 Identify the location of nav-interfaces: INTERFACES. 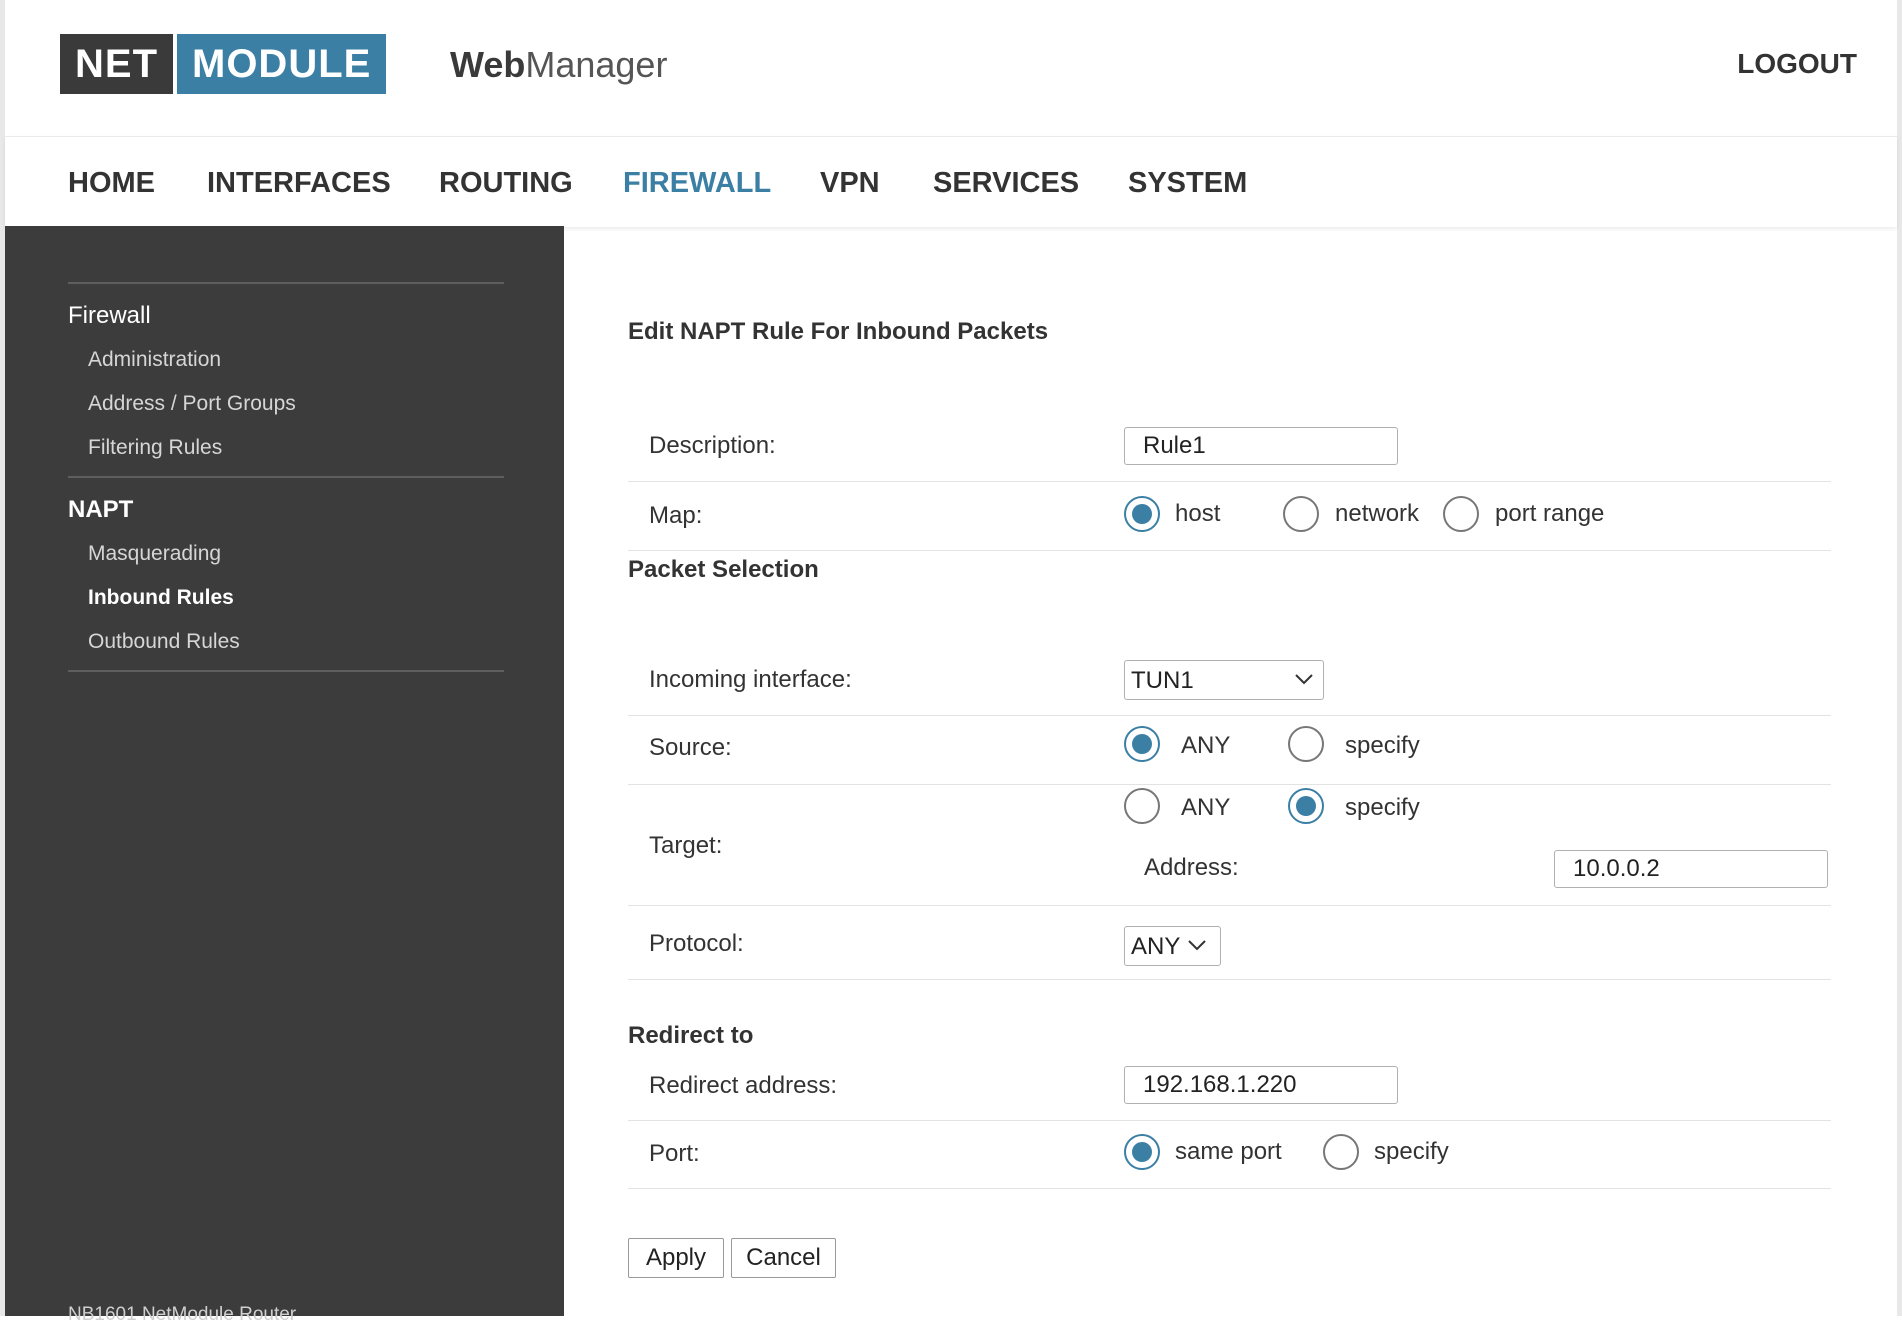
(299, 183).